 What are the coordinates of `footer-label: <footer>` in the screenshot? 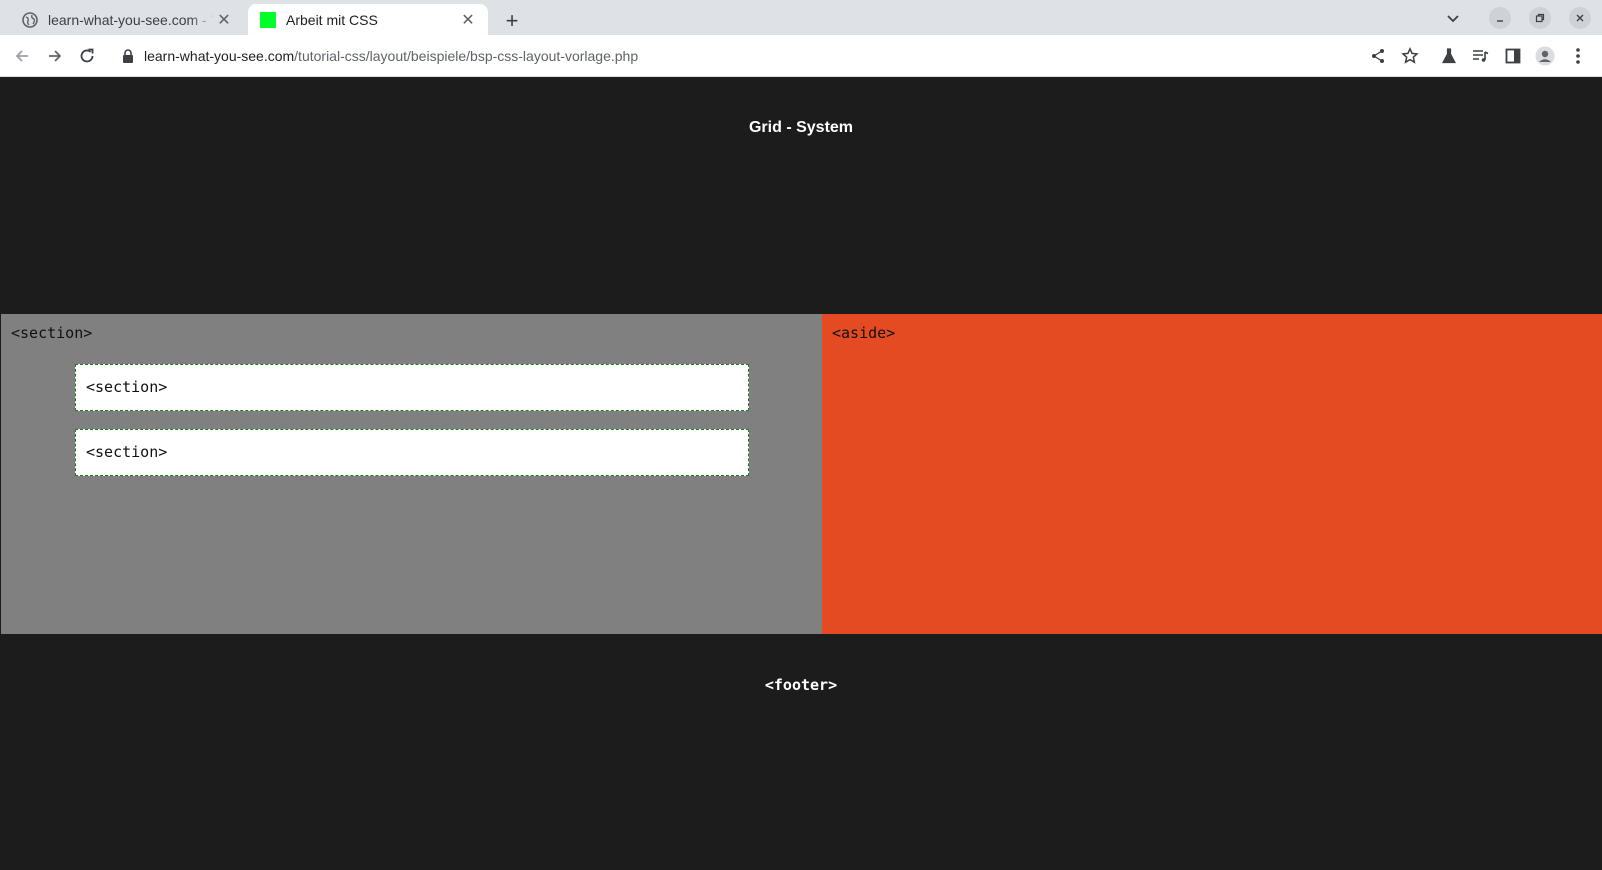 It's located at (801, 685).